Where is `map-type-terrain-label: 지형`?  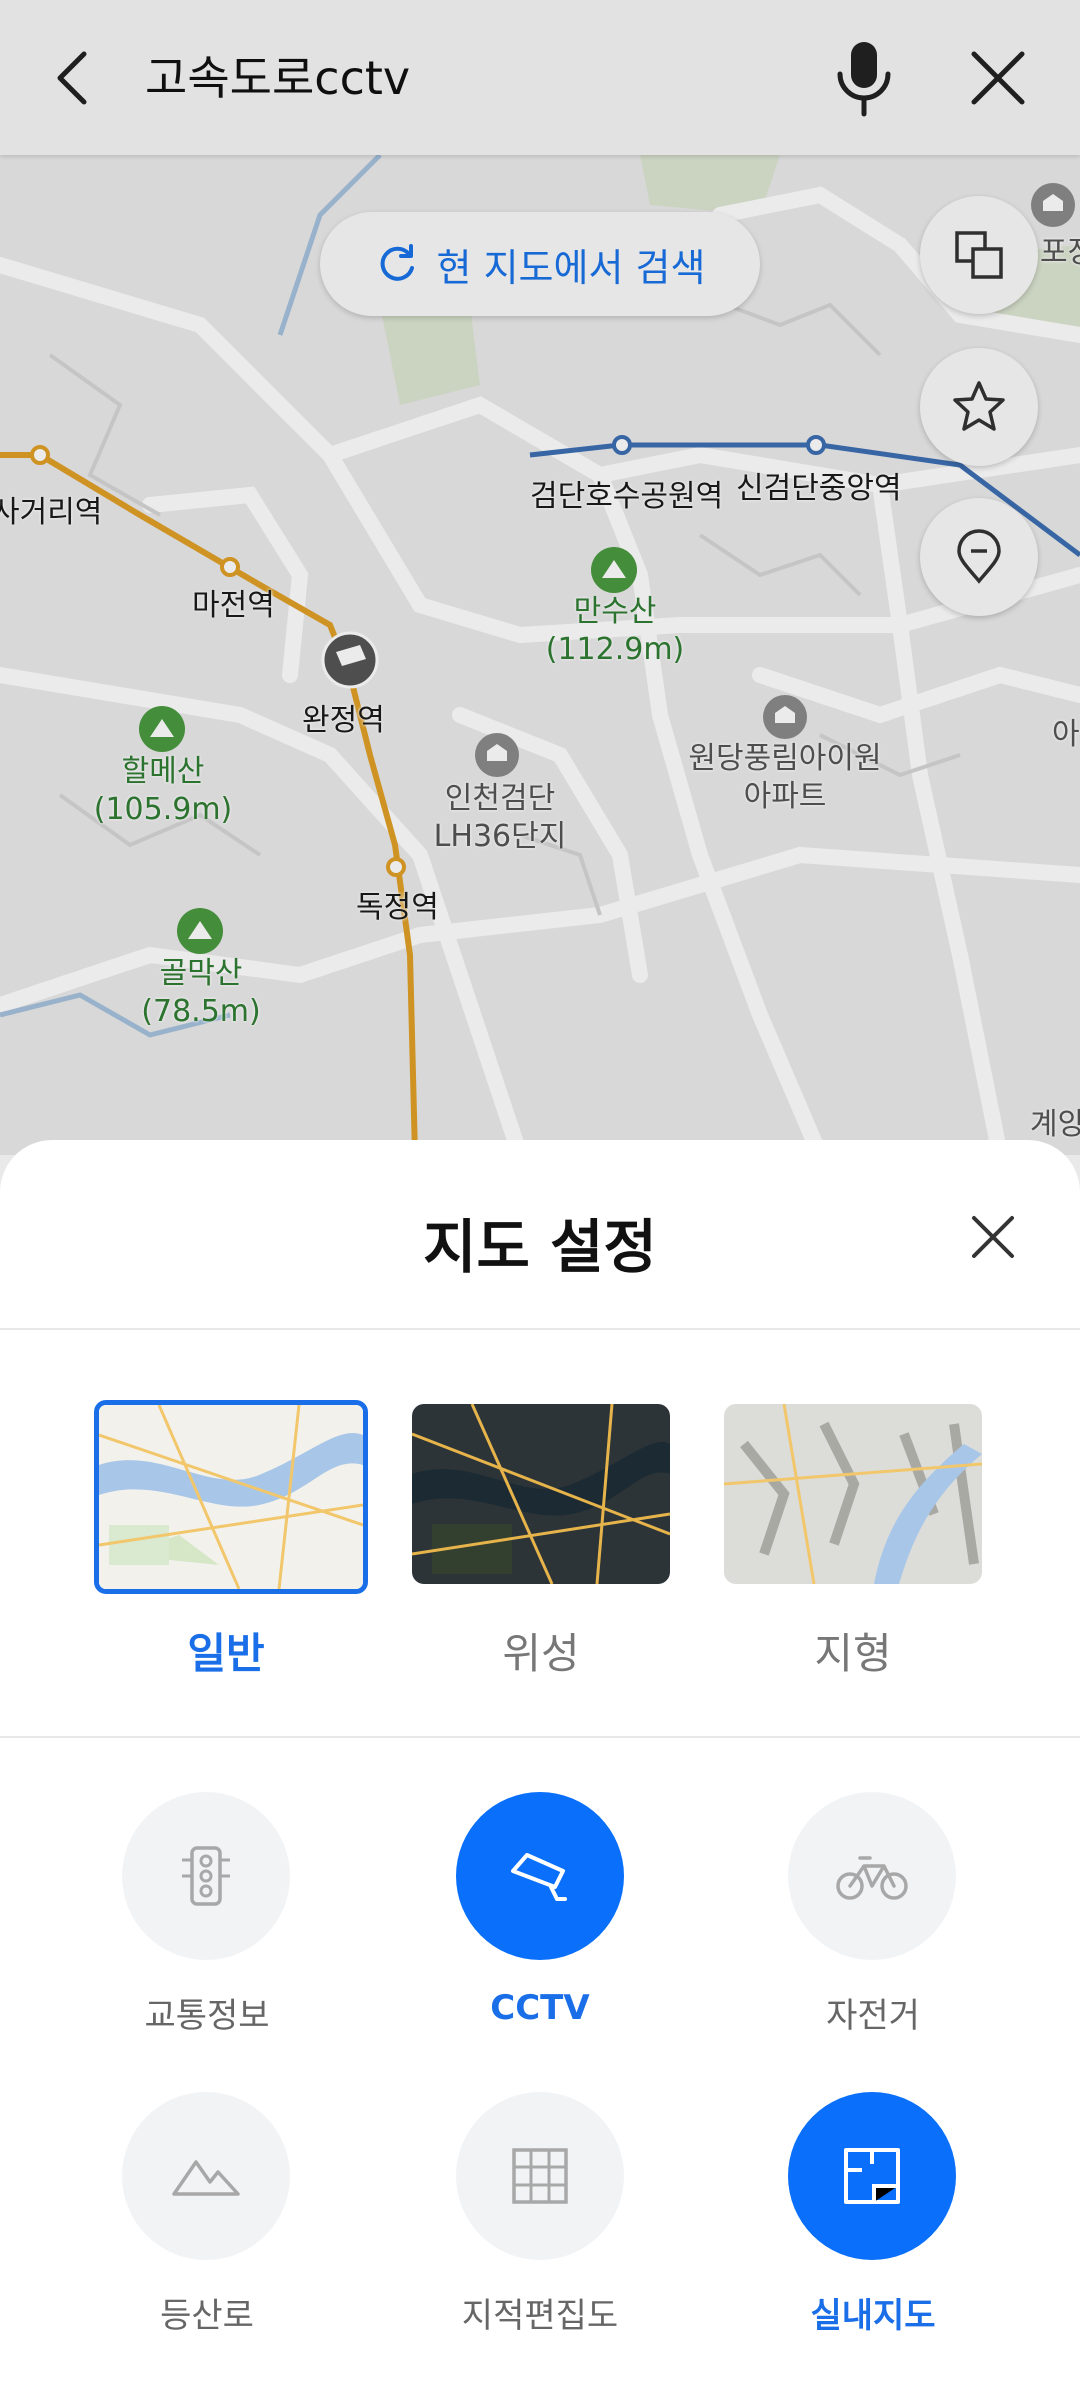 map-type-terrain-label: 지형 is located at coordinates (853, 1650).